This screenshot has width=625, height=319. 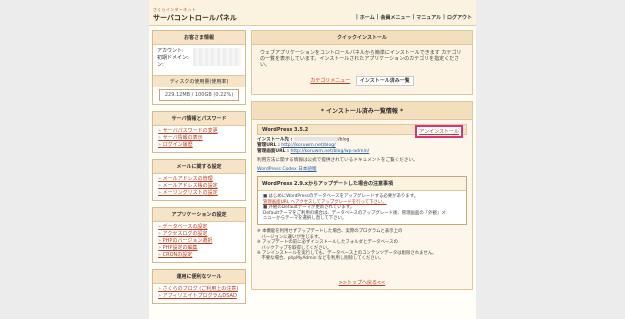 What do you see at coordinates (320, 259) in the screenshot?
I see `usage-note: 不要な場合、phpMyAdmin などを利用し削除してください。` at bounding box center [320, 259].